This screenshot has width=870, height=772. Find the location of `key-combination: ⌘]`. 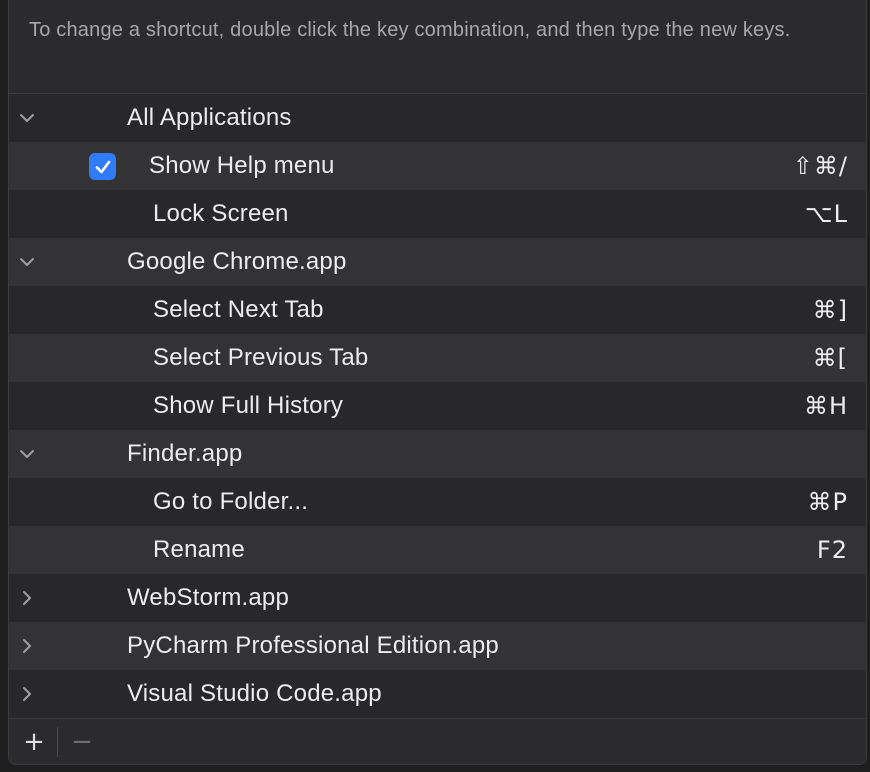

key-combination: ⌘] is located at coordinates (830, 310).